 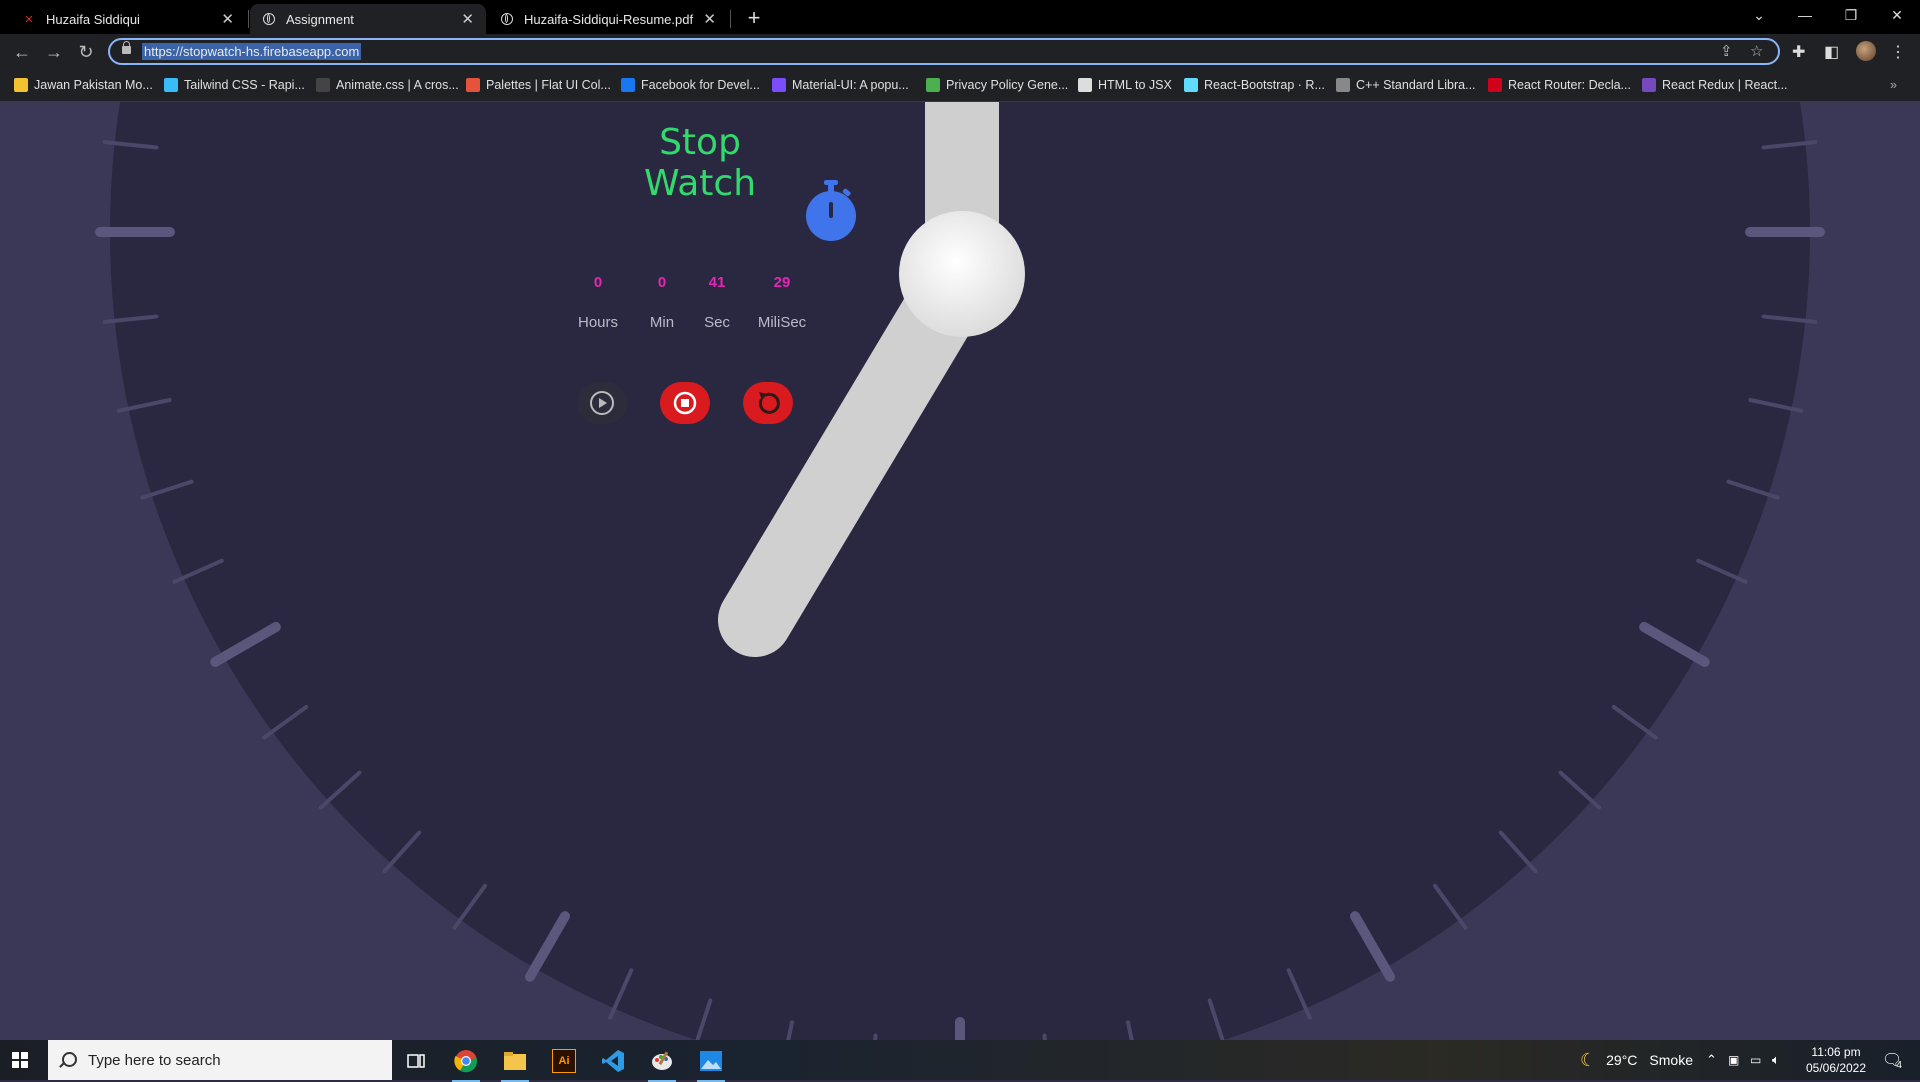 I want to click on volume-icon: 🔈︎, so click(x=1776, y=1060).